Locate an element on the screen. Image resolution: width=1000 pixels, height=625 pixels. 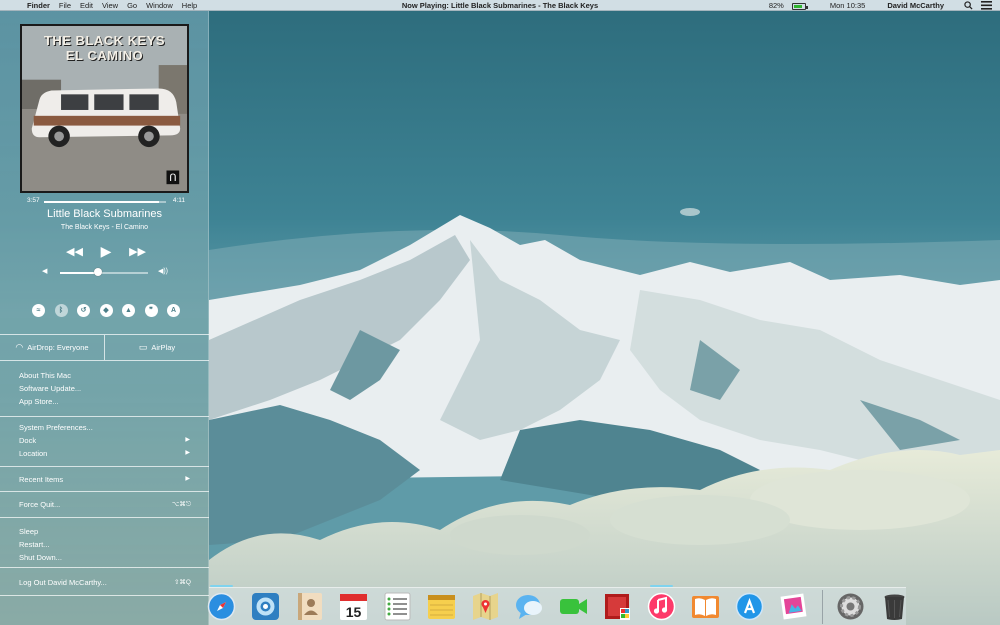
airplay-button: ▭ AirPlay is located at coordinates (157, 347).